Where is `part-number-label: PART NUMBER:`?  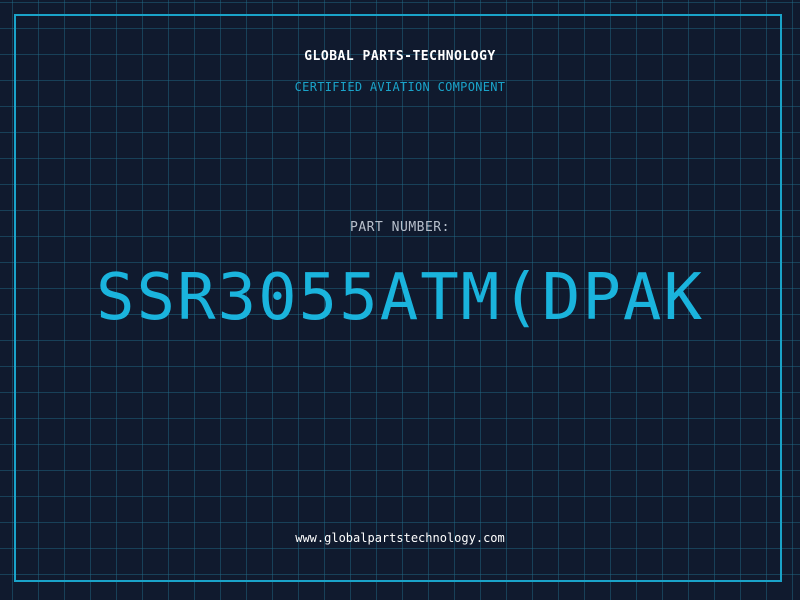
part-number-label: PART NUMBER: is located at coordinates (400, 227).